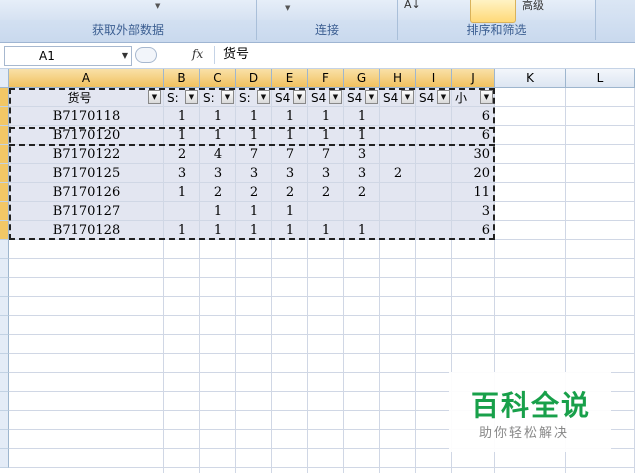 The image size is (635, 473). I want to click on select-all-corner, so click(4, 78).